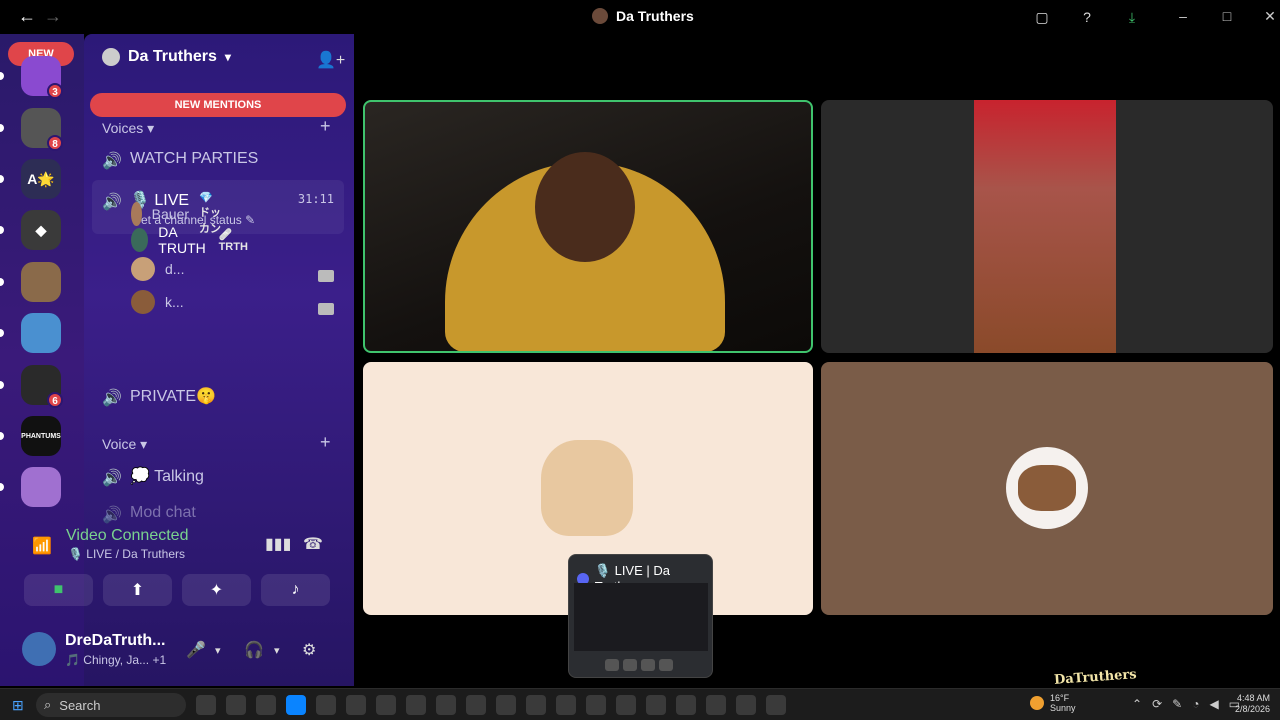 Image resolution: width=1280 pixels, height=720 pixels. What do you see at coordinates (716, 705) in the screenshot?
I see `github-icon` at bounding box center [716, 705].